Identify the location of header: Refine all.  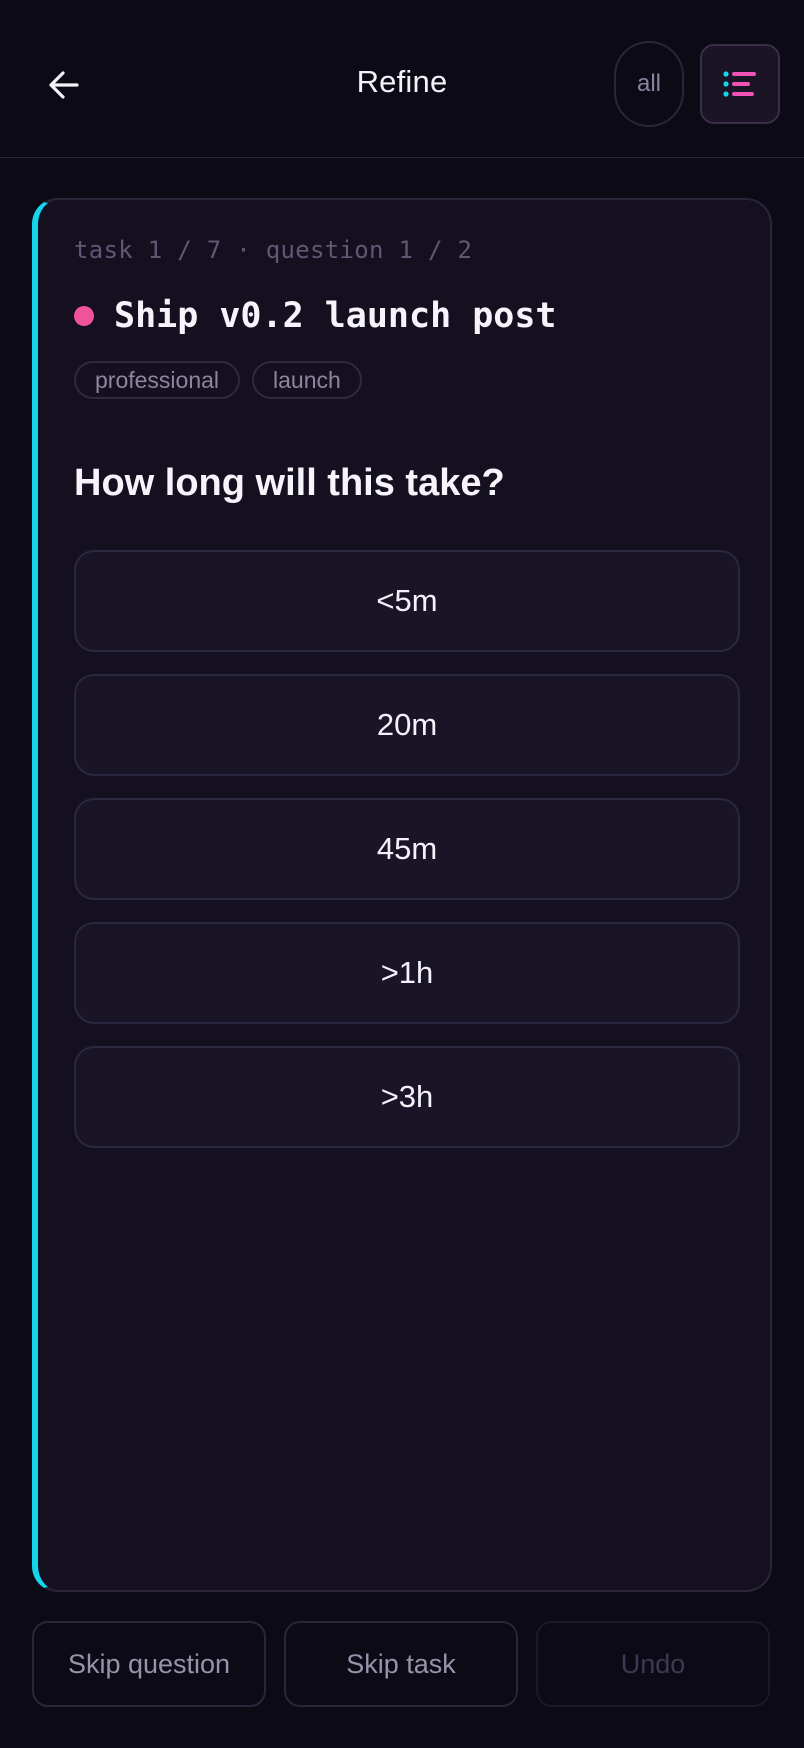
(402, 79).